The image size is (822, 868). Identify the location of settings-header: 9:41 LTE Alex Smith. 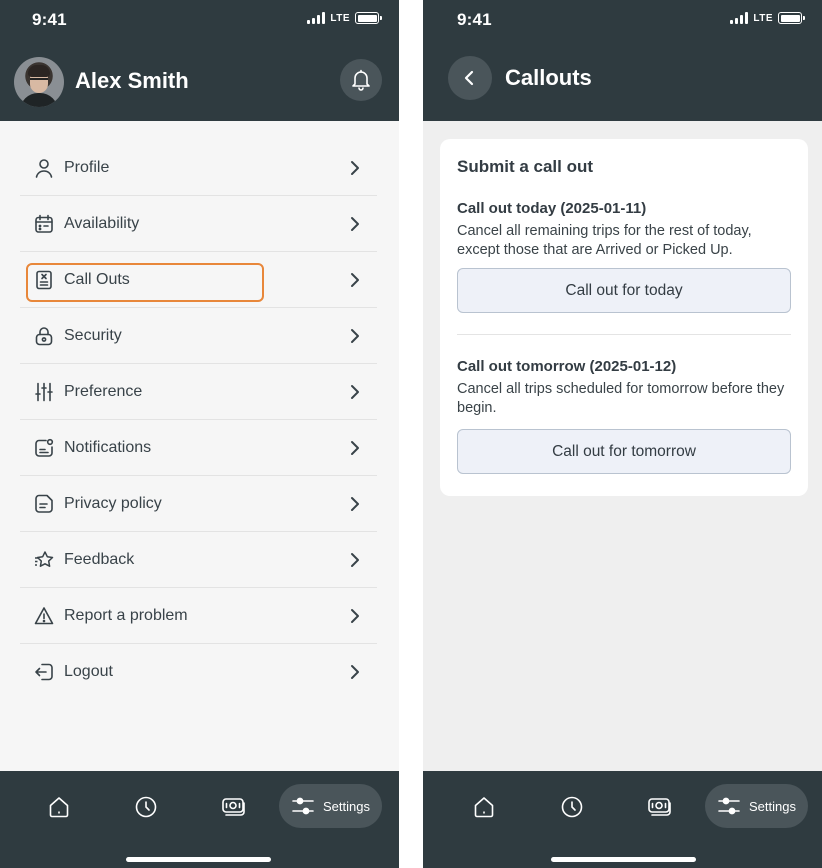
(199, 60).